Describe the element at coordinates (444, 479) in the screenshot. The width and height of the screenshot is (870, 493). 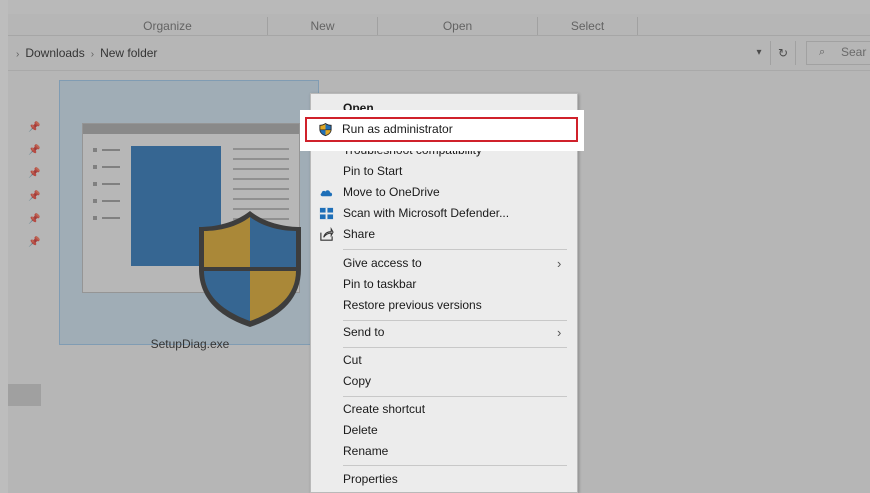
I see `menu-item-properties: Properties` at that location.